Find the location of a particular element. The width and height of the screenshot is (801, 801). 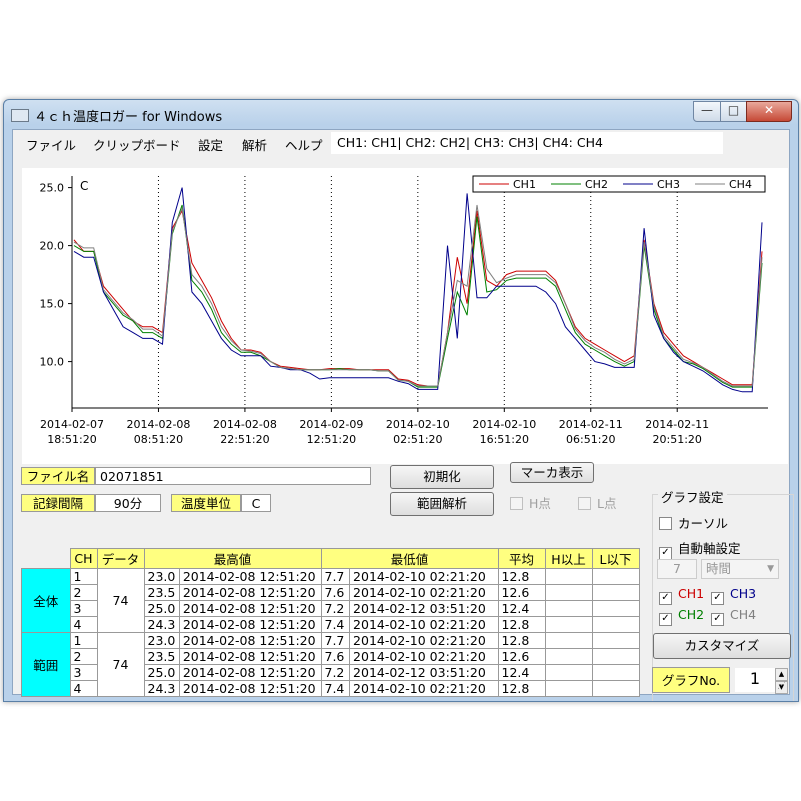

menu-clipboard: クリップボード is located at coordinates (137, 144).